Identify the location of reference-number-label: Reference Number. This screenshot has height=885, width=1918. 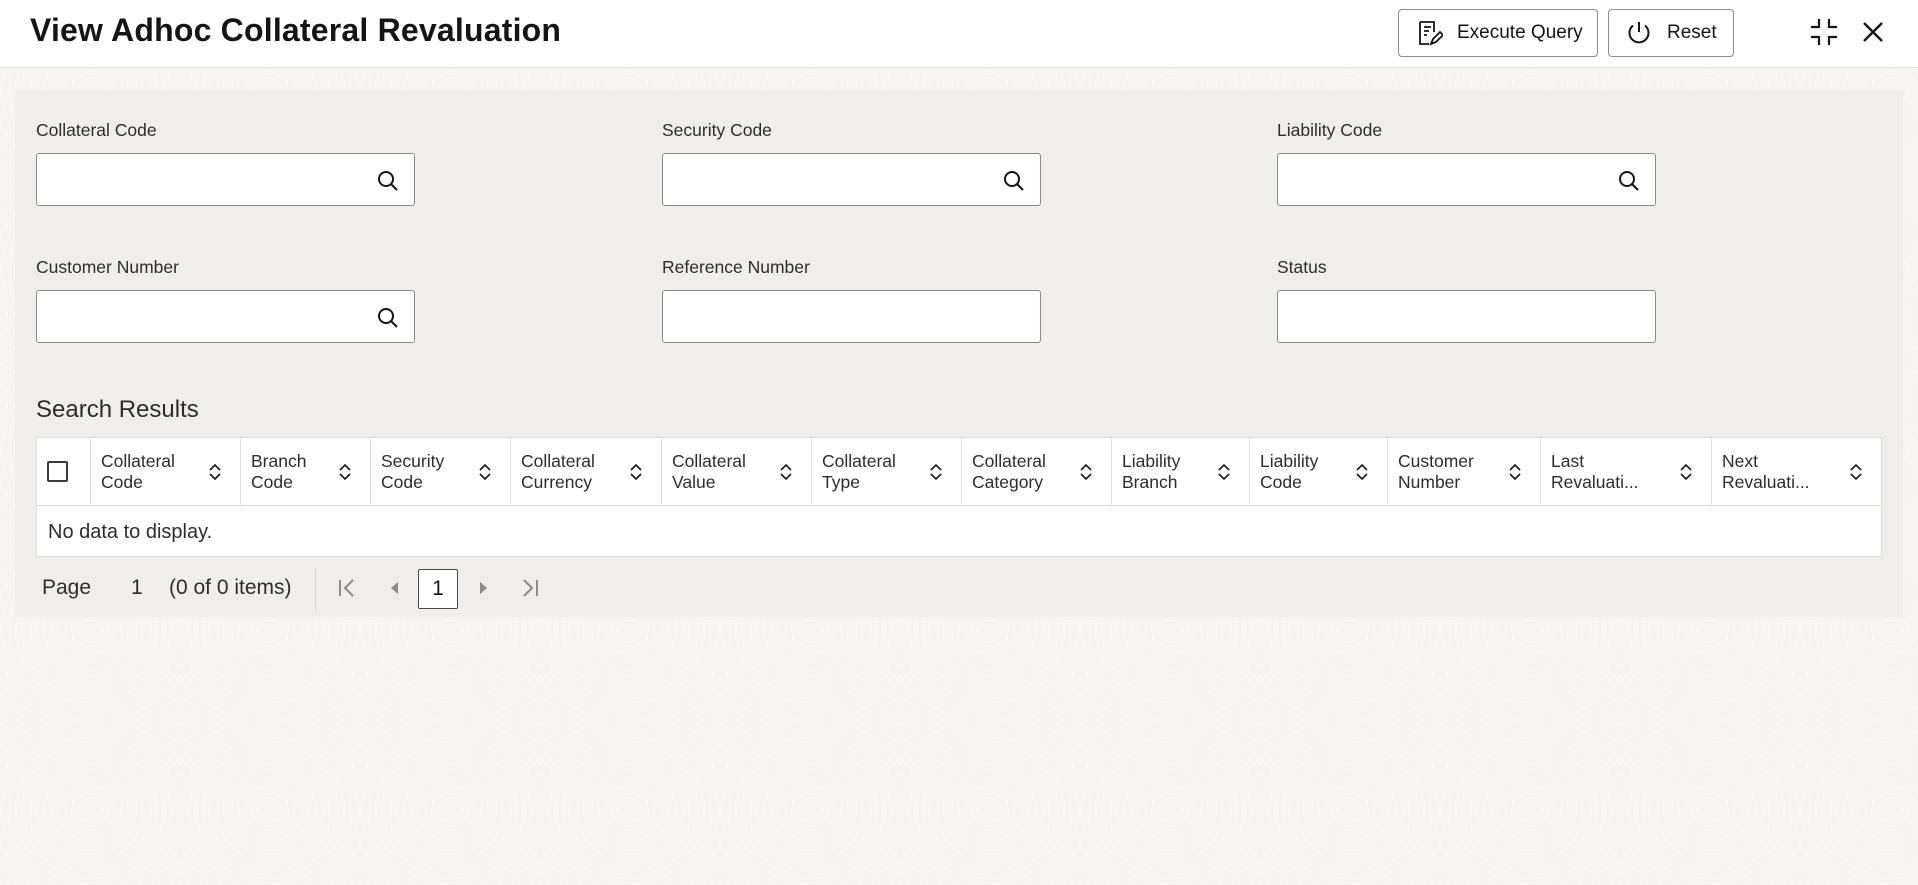
(736, 267).